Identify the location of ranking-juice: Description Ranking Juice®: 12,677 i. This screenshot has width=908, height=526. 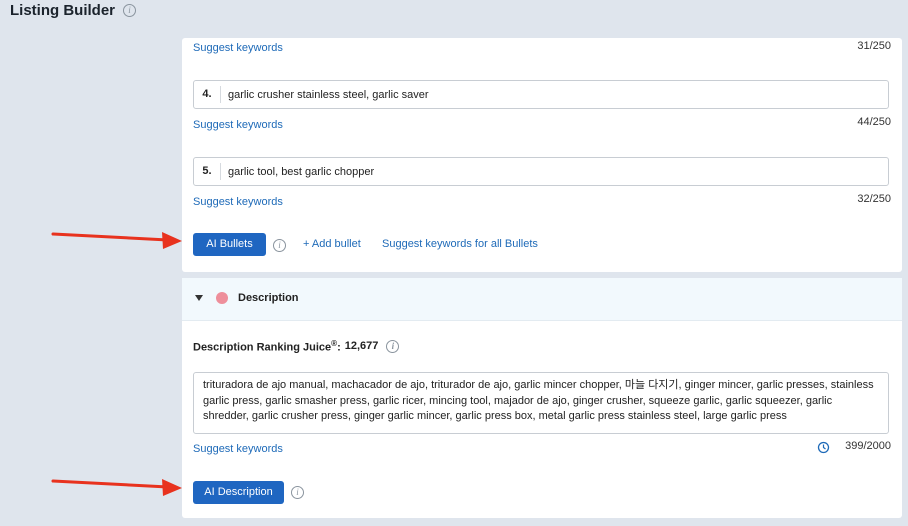
(296, 346).